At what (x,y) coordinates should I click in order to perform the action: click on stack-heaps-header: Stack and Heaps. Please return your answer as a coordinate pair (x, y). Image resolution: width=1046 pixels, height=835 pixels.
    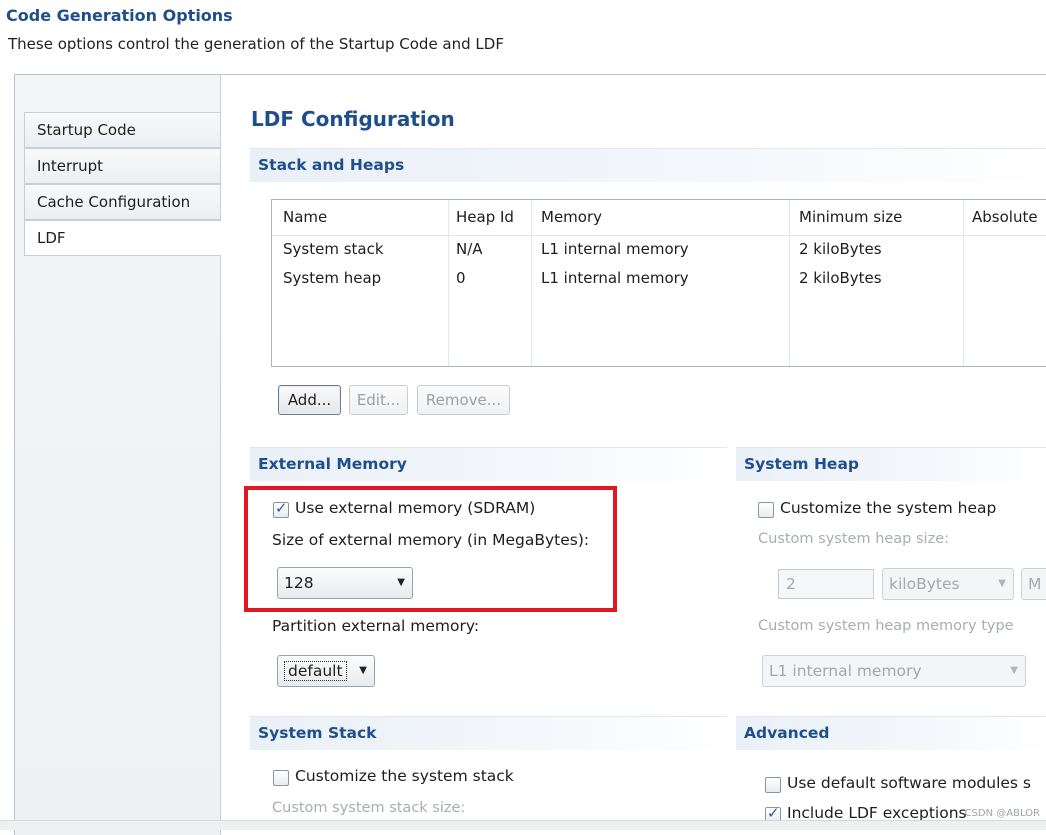
    Looking at the image, I should click on (648, 165).